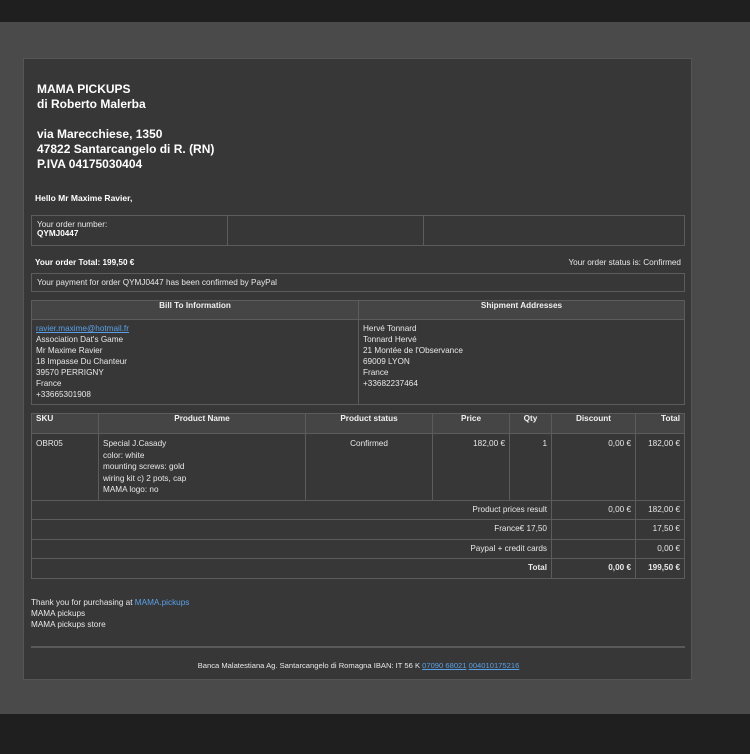  I want to click on item-option-line: color: white, so click(124, 455).